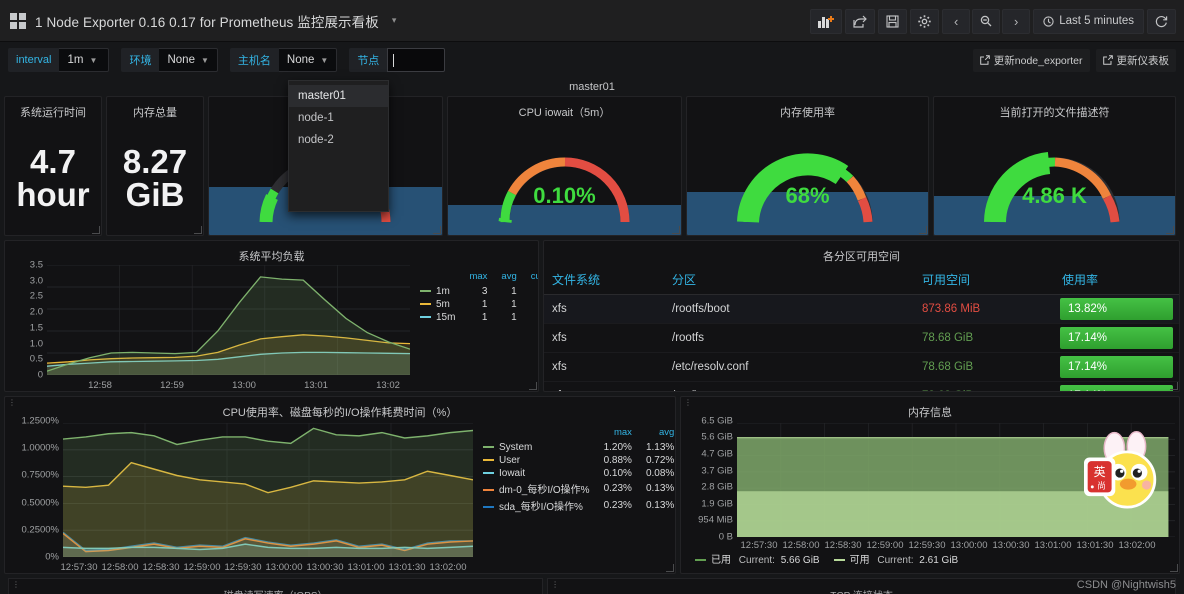 The image size is (1184, 594). I want to click on legend-header-current: current, so click(534, 276).